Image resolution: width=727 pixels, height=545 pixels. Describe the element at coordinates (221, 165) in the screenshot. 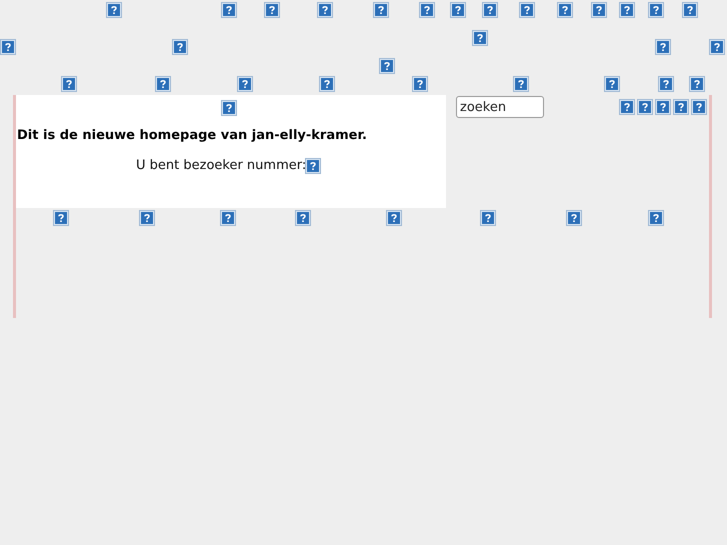

I see `visitor-label: U bent bezoeker nummer:` at that location.